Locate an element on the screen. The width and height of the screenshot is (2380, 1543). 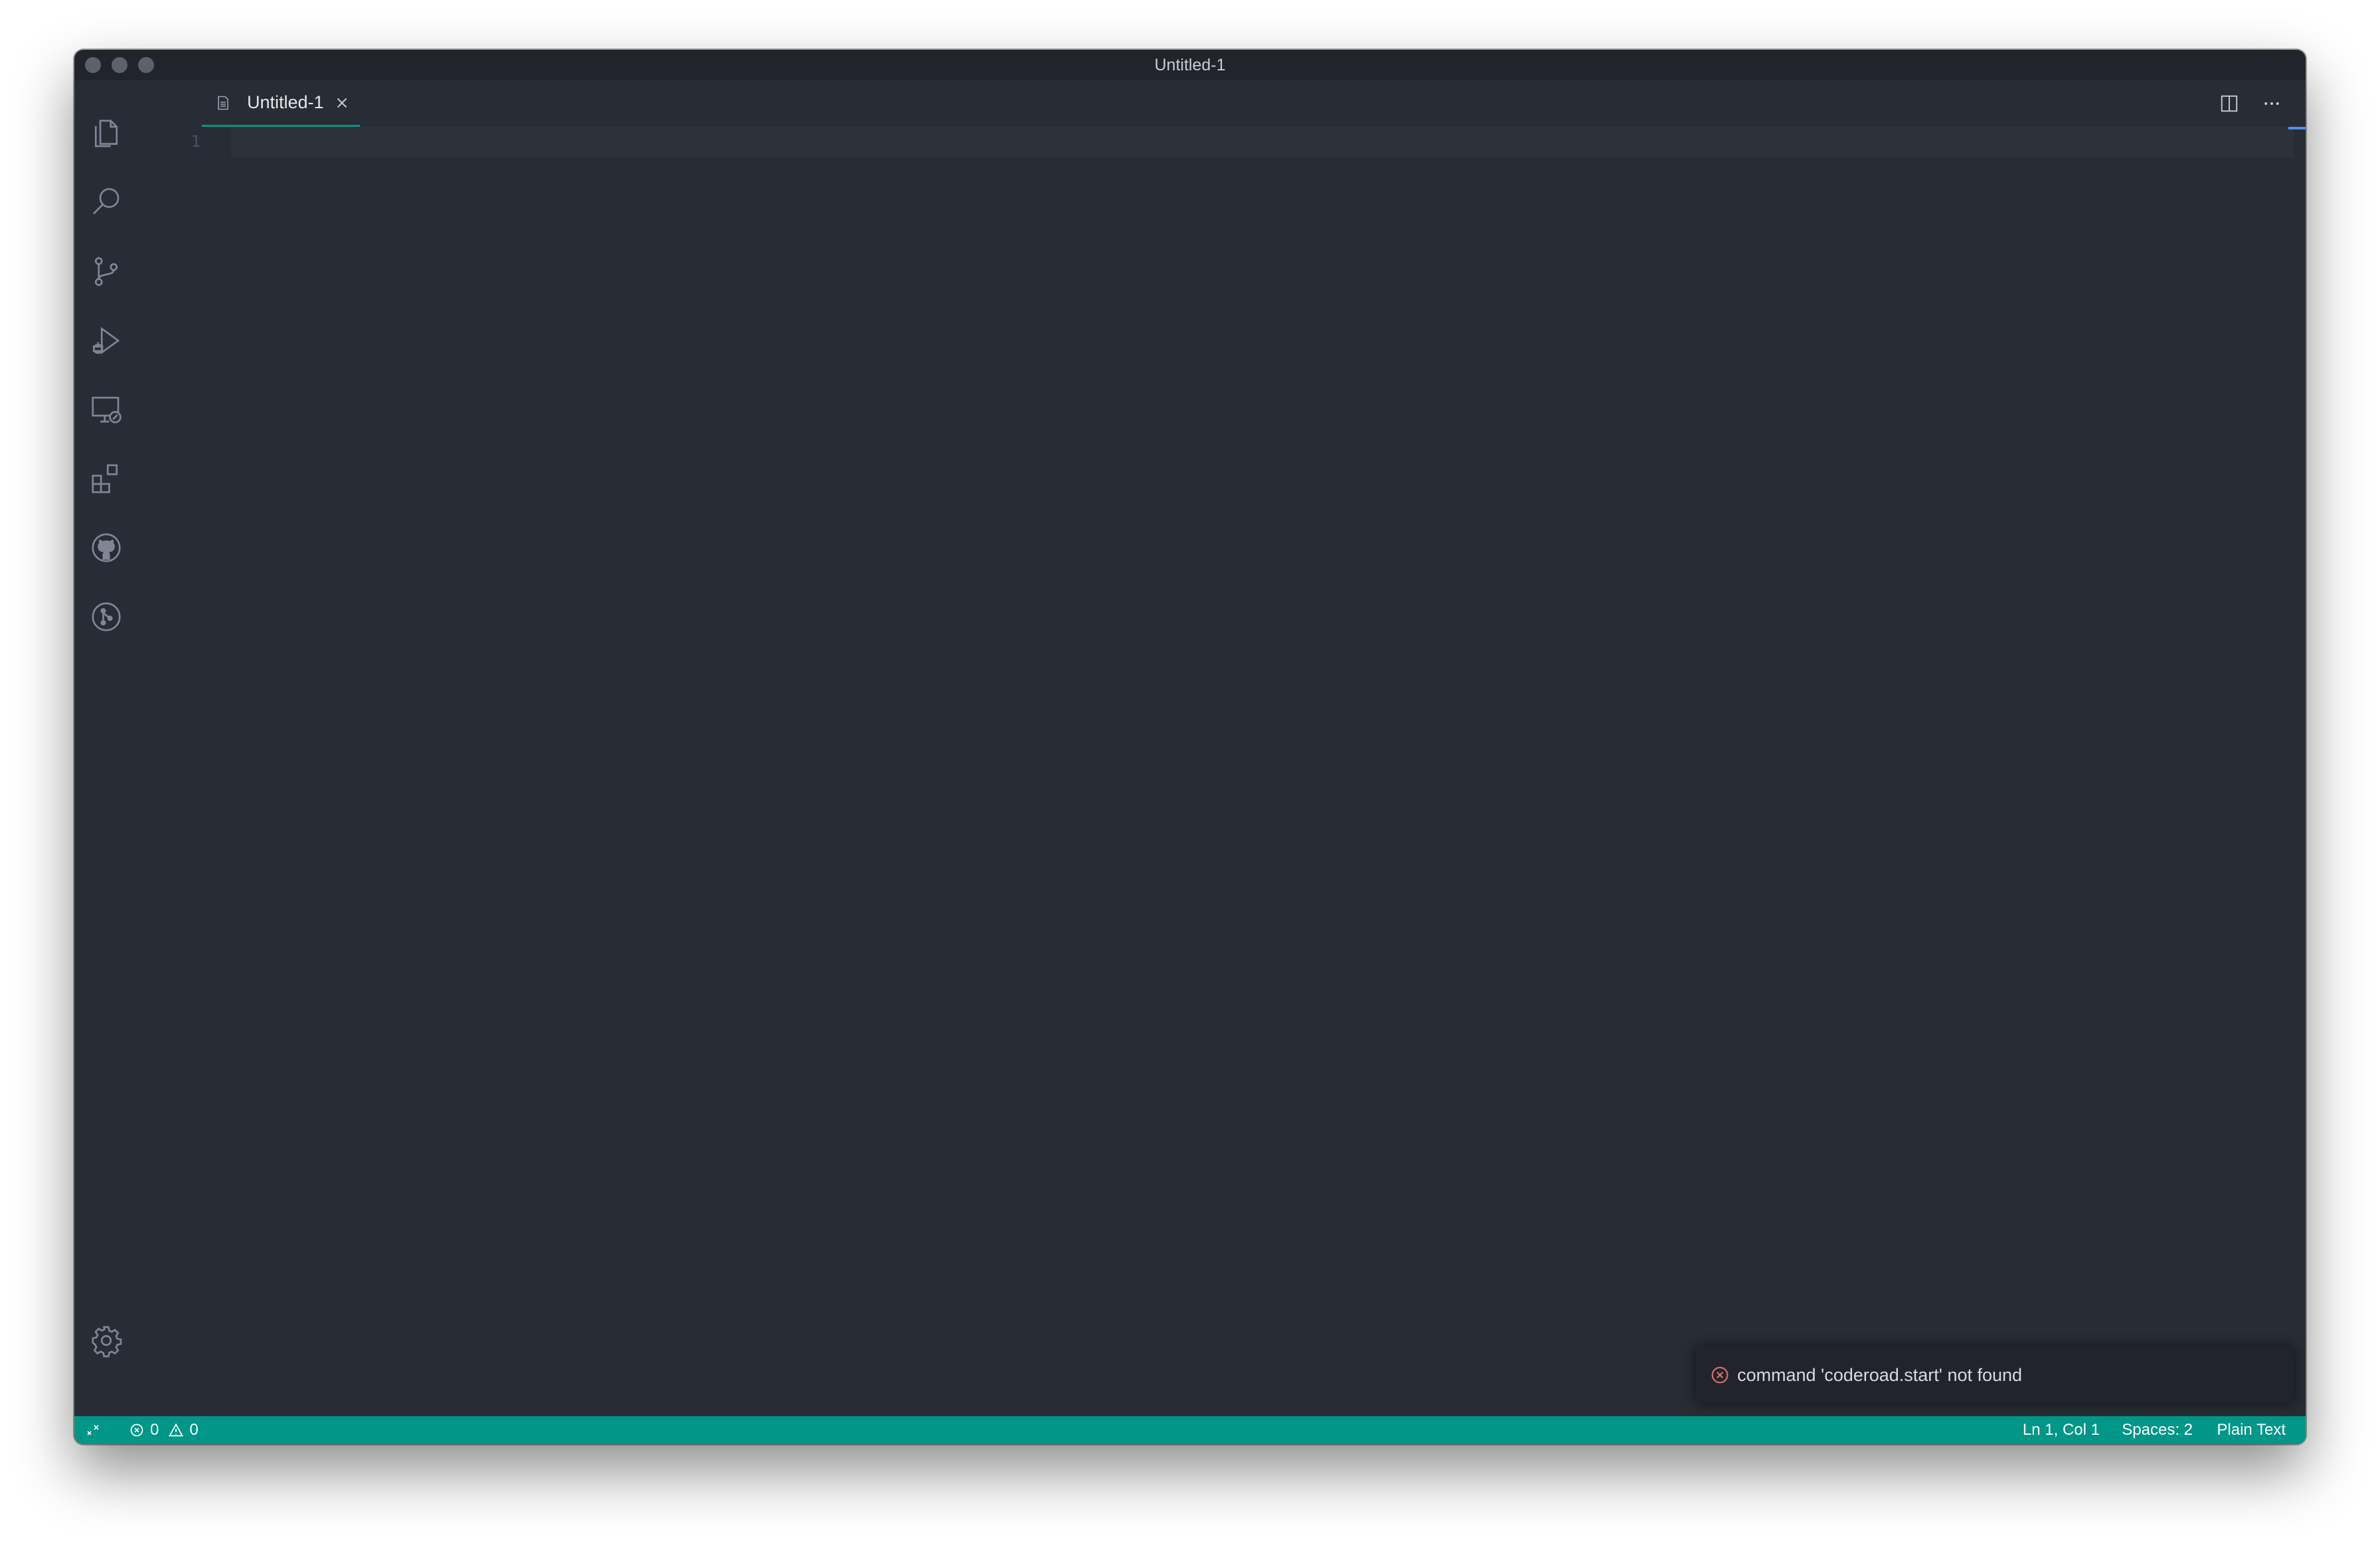
ellipsis-icon is located at coordinates (2271, 103).